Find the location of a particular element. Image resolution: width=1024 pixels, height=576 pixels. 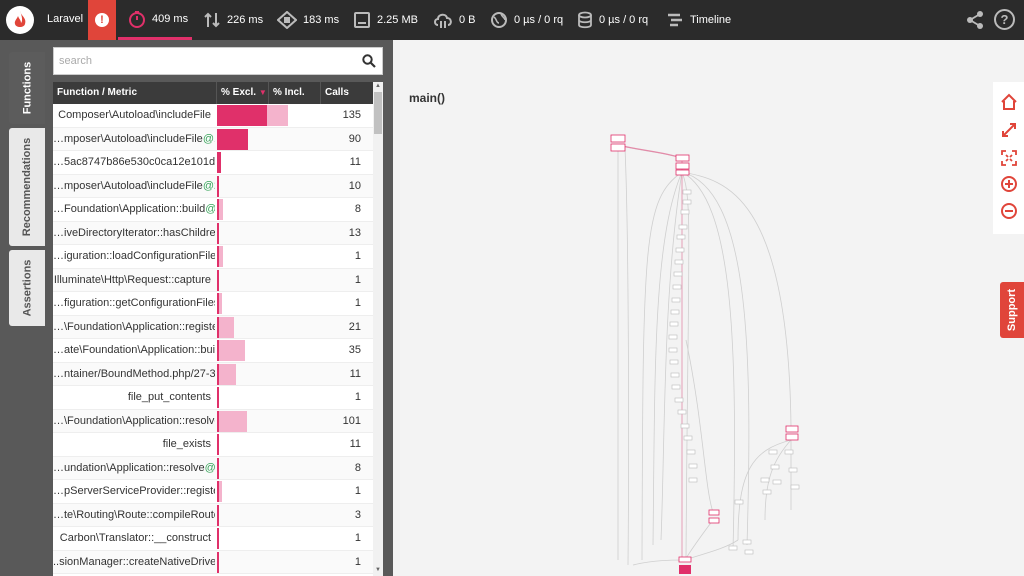

tab-assertions-label: Assertions is located at coordinates (27, 288).